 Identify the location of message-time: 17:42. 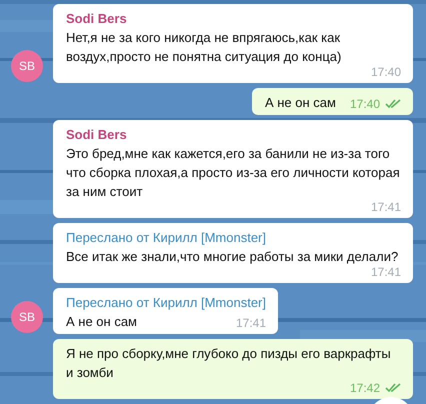
(365, 388).